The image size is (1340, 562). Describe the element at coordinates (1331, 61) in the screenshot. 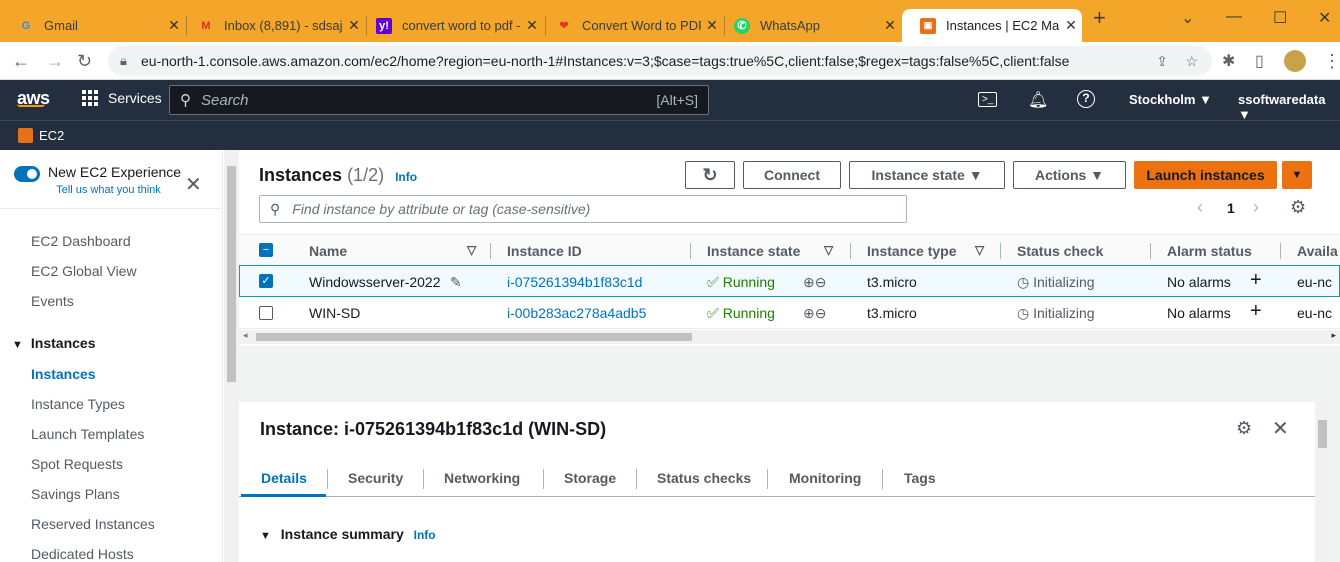

I see `menu-icon: ⋮` at that location.